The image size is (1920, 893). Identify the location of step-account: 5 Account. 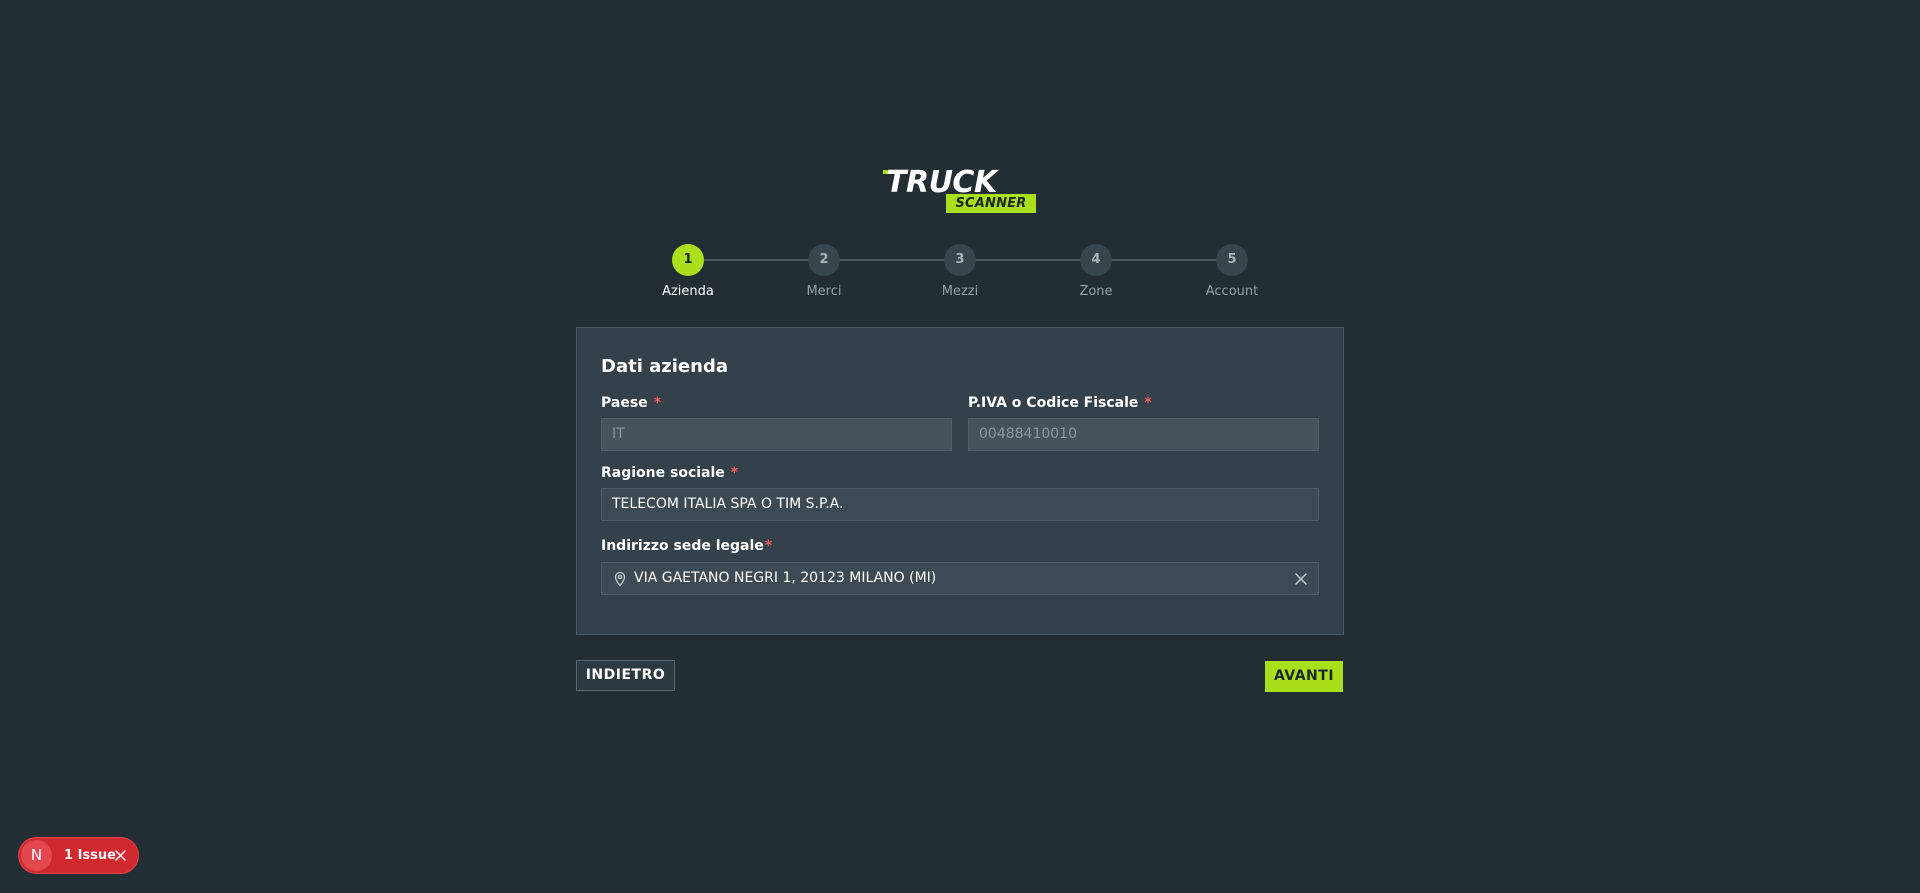
(1232, 271).